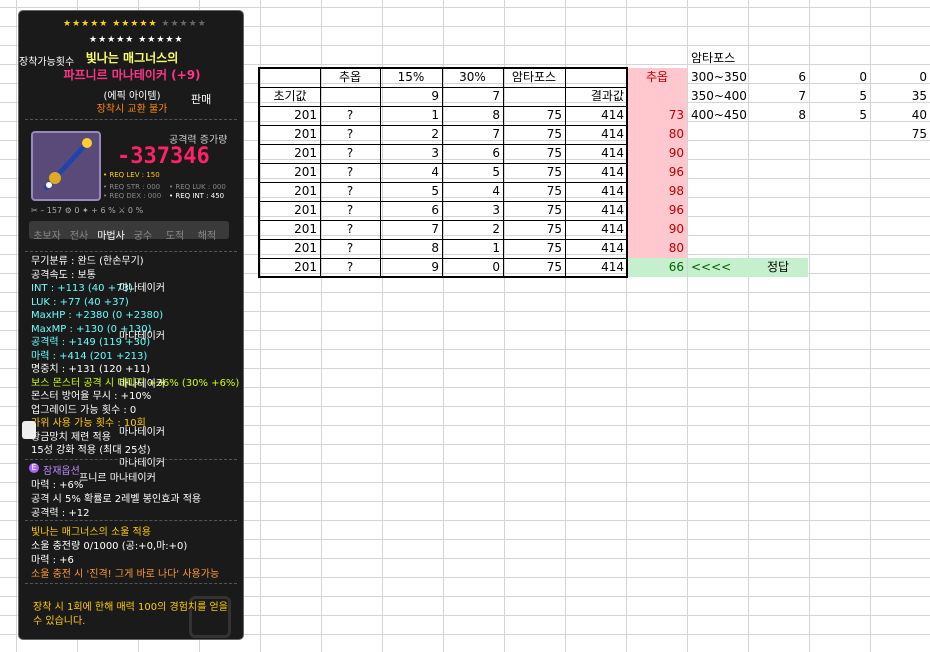 Image resolution: width=930 pixels, height=652 pixels. I want to click on table-border, so click(443, 172).